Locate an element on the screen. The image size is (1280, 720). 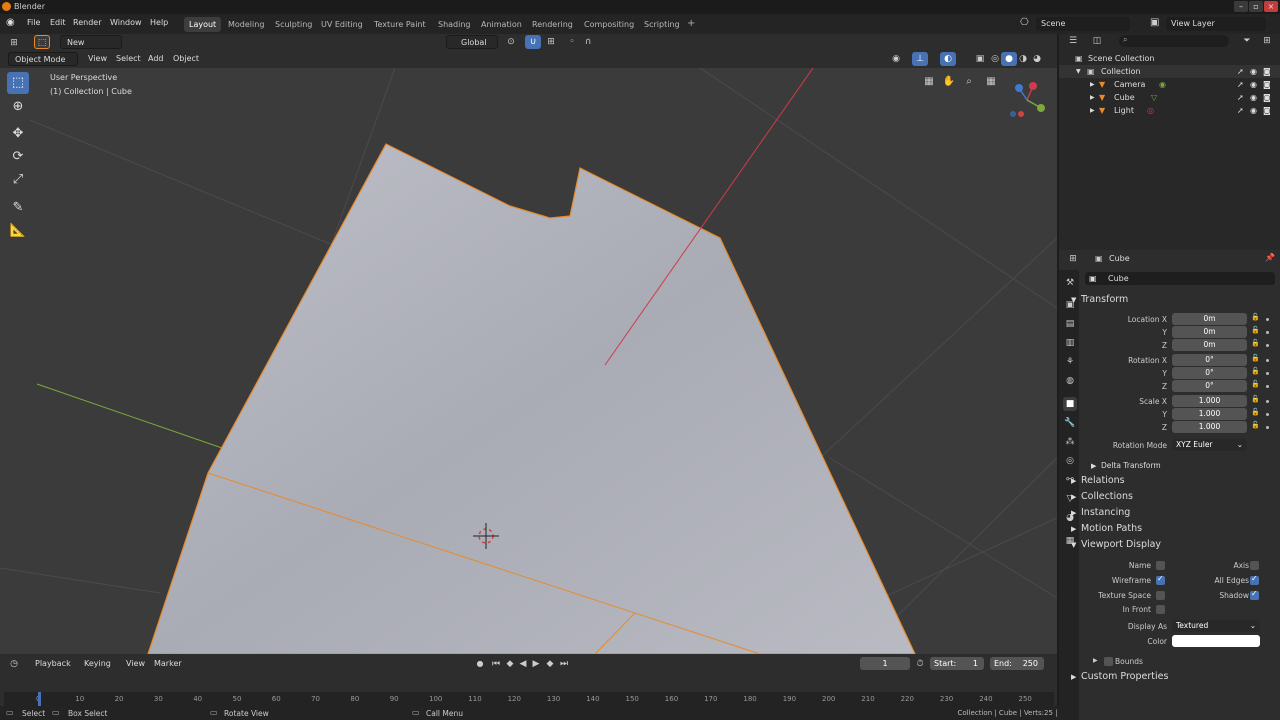
view-layer-field: View Layer is located at coordinates (1216, 24).